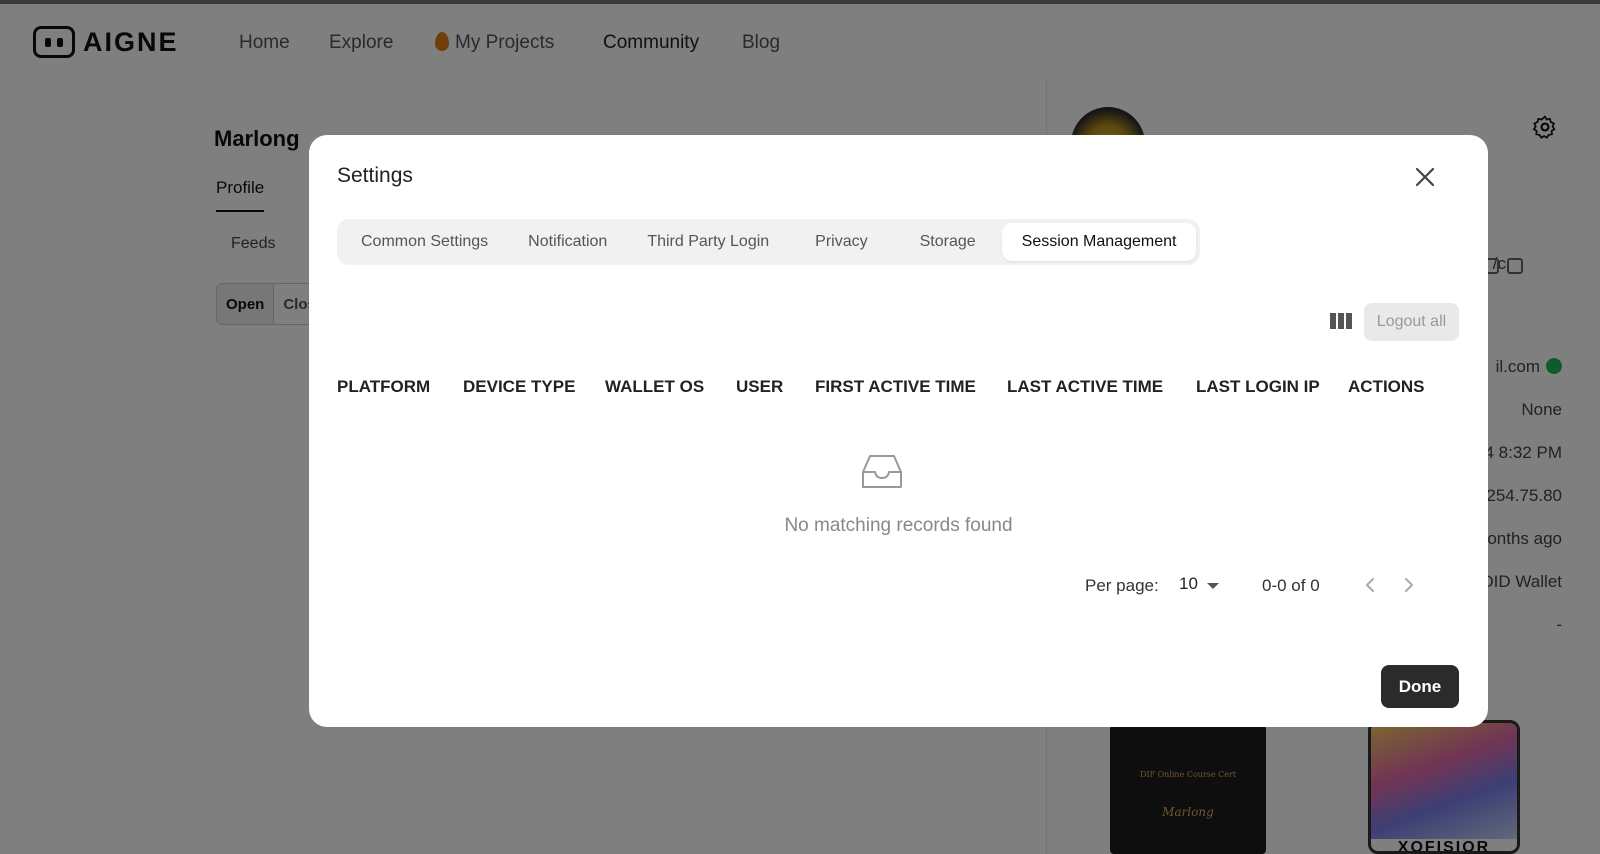 Image resolution: width=1600 pixels, height=854 pixels. I want to click on tab-storage: Storage, so click(948, 242).